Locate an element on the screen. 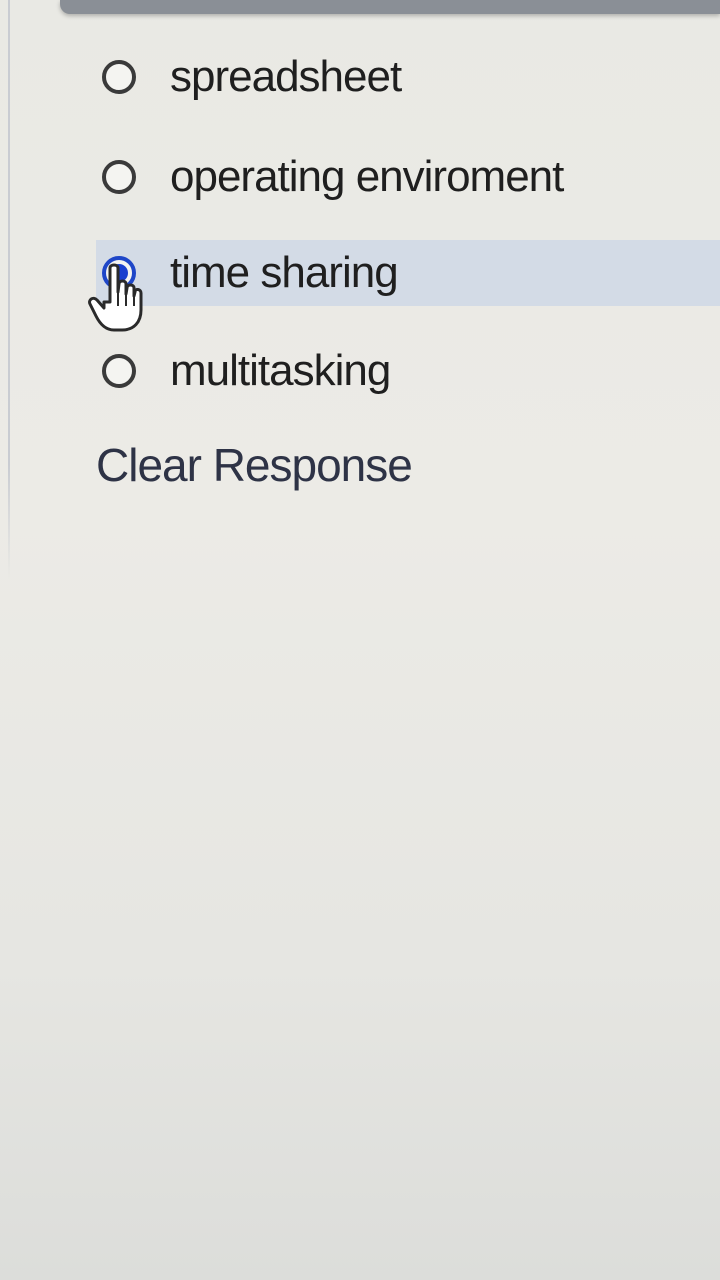 The image size is (720, 1280). radio-operating-enviroment is located at coordinates (119, 177).